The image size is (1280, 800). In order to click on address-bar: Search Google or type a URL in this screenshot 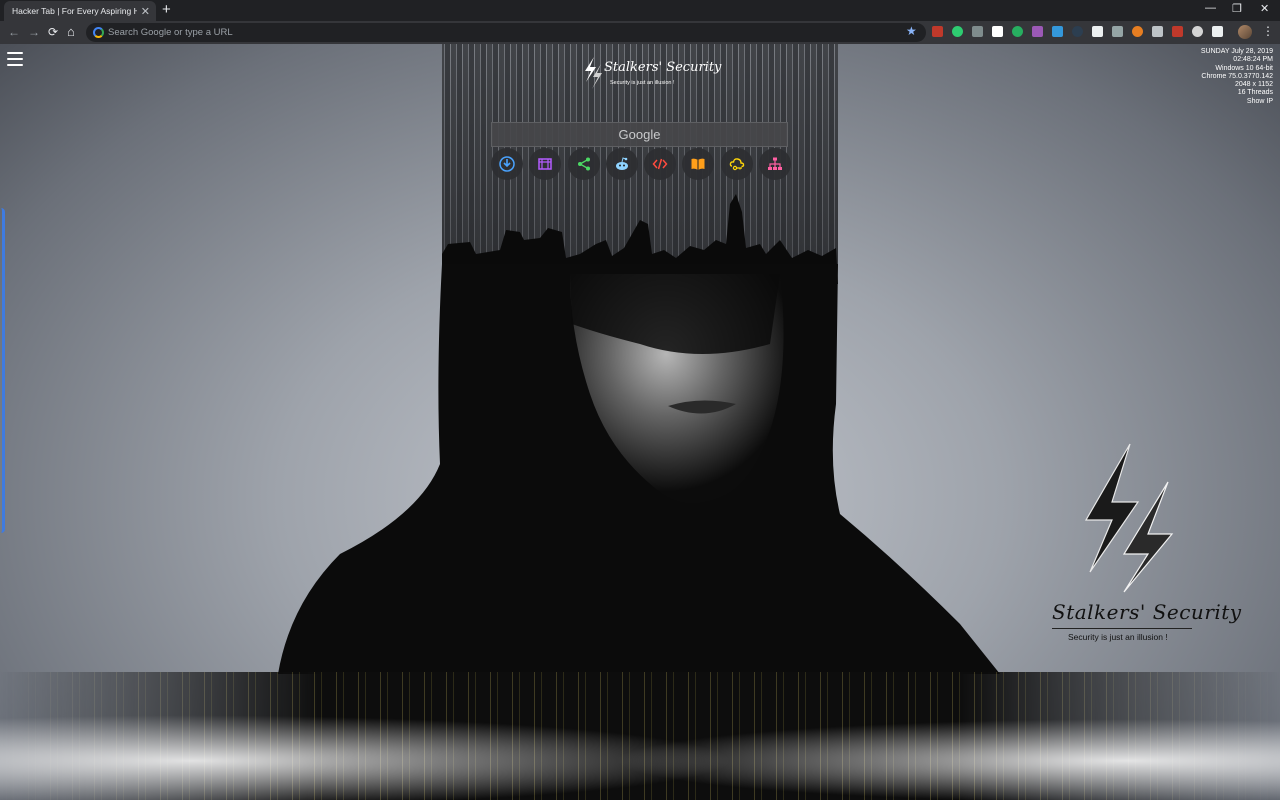, I will do `click(506, 32)`.